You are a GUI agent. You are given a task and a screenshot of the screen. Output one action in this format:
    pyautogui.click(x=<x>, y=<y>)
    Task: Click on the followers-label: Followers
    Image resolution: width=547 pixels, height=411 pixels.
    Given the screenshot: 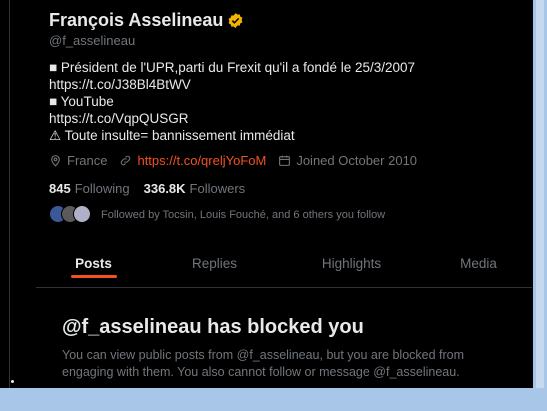 What is the action you would take?
    pyautogui.click(x=217, y=188)
    